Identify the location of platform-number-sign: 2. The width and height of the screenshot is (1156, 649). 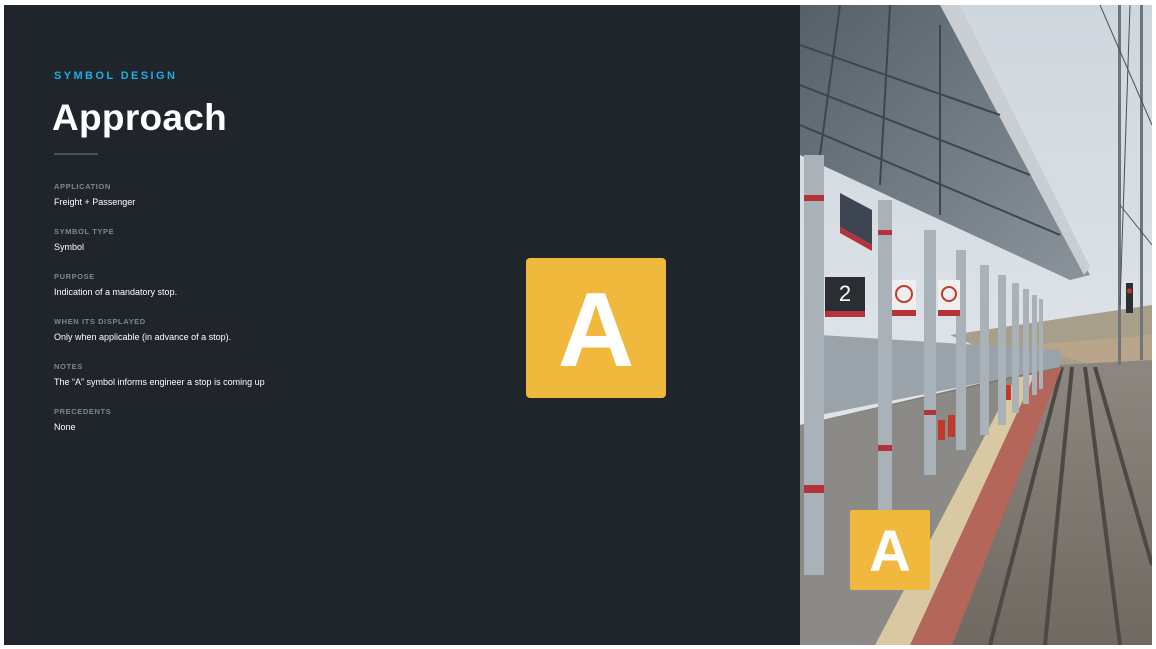
(845, 294).